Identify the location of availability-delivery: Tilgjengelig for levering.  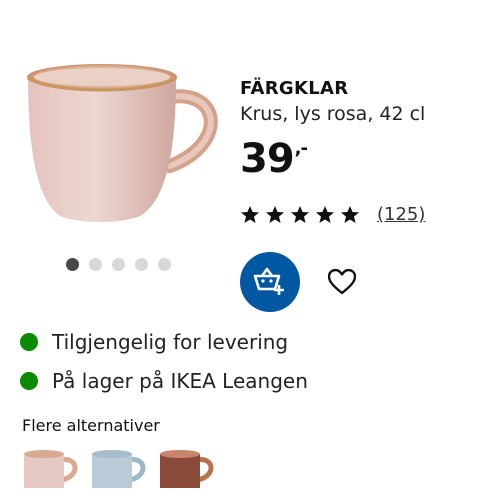
(154, 342).